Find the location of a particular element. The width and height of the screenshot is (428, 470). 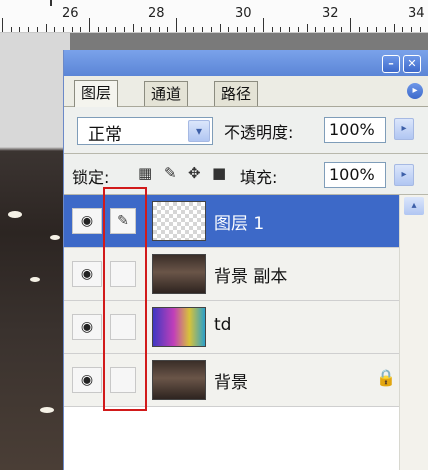

layer-name: td is located at coordinates (223, 325).